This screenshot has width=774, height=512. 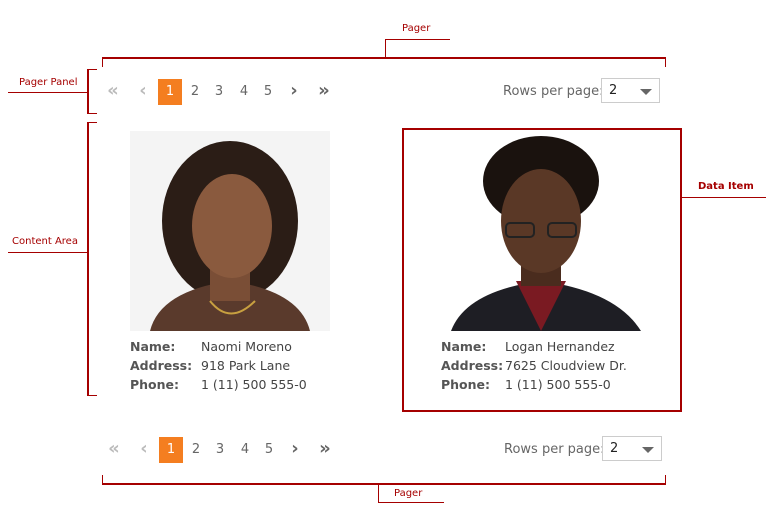 What do you see at coordinates (246, 346) in the screenshot?
I see `name-value: Naomi Moreno` at bounding box center [246, 346].